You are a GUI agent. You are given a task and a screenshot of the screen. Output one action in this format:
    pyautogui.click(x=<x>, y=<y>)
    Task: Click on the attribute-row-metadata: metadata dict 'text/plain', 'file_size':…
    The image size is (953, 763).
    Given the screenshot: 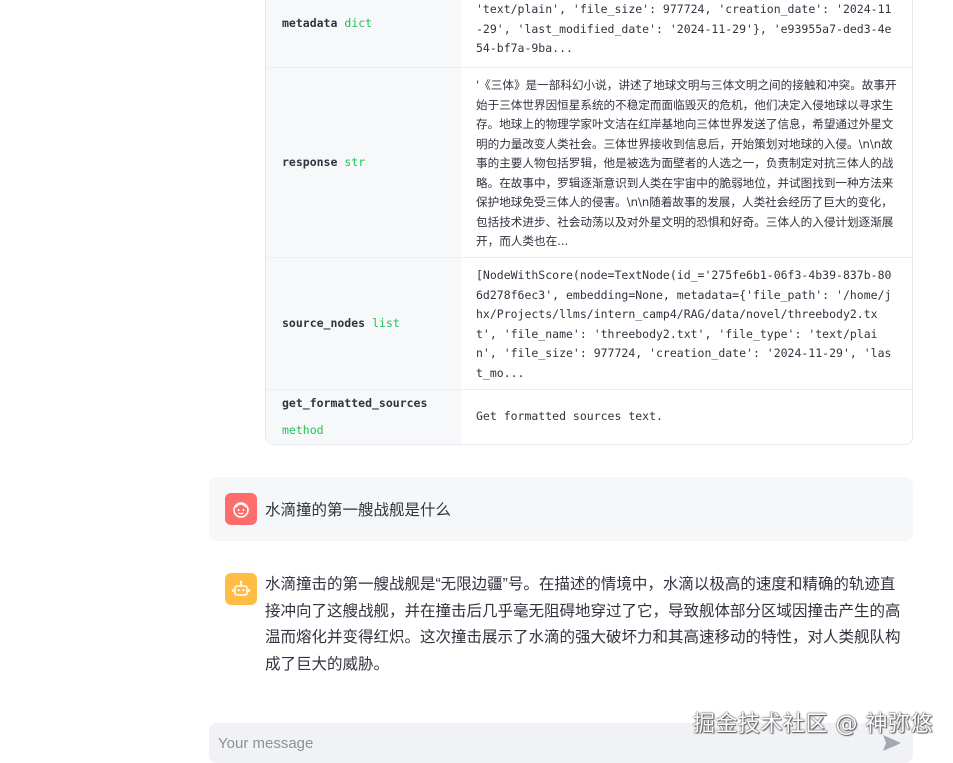 What is the action you would take?
    pyautogui.click(x=589, y=33)
    